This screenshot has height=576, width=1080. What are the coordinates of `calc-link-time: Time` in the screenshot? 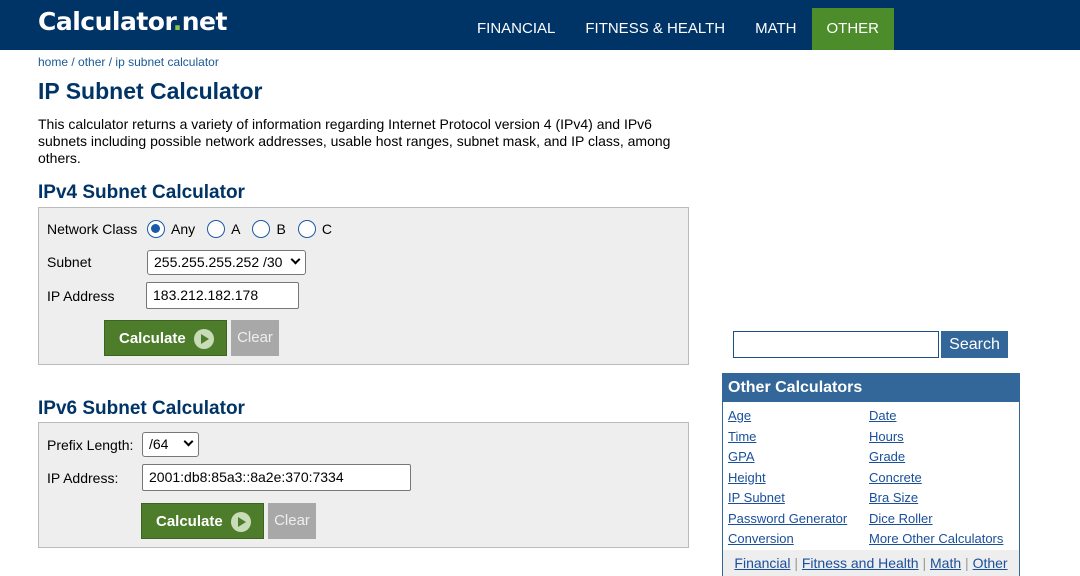 It's located at (742, 436).